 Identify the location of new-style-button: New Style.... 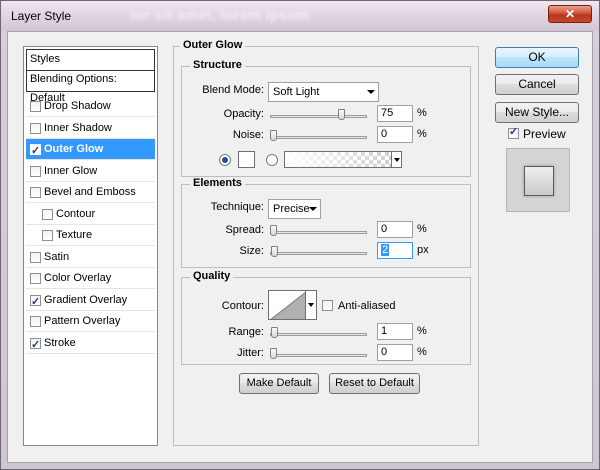
(537, 112).